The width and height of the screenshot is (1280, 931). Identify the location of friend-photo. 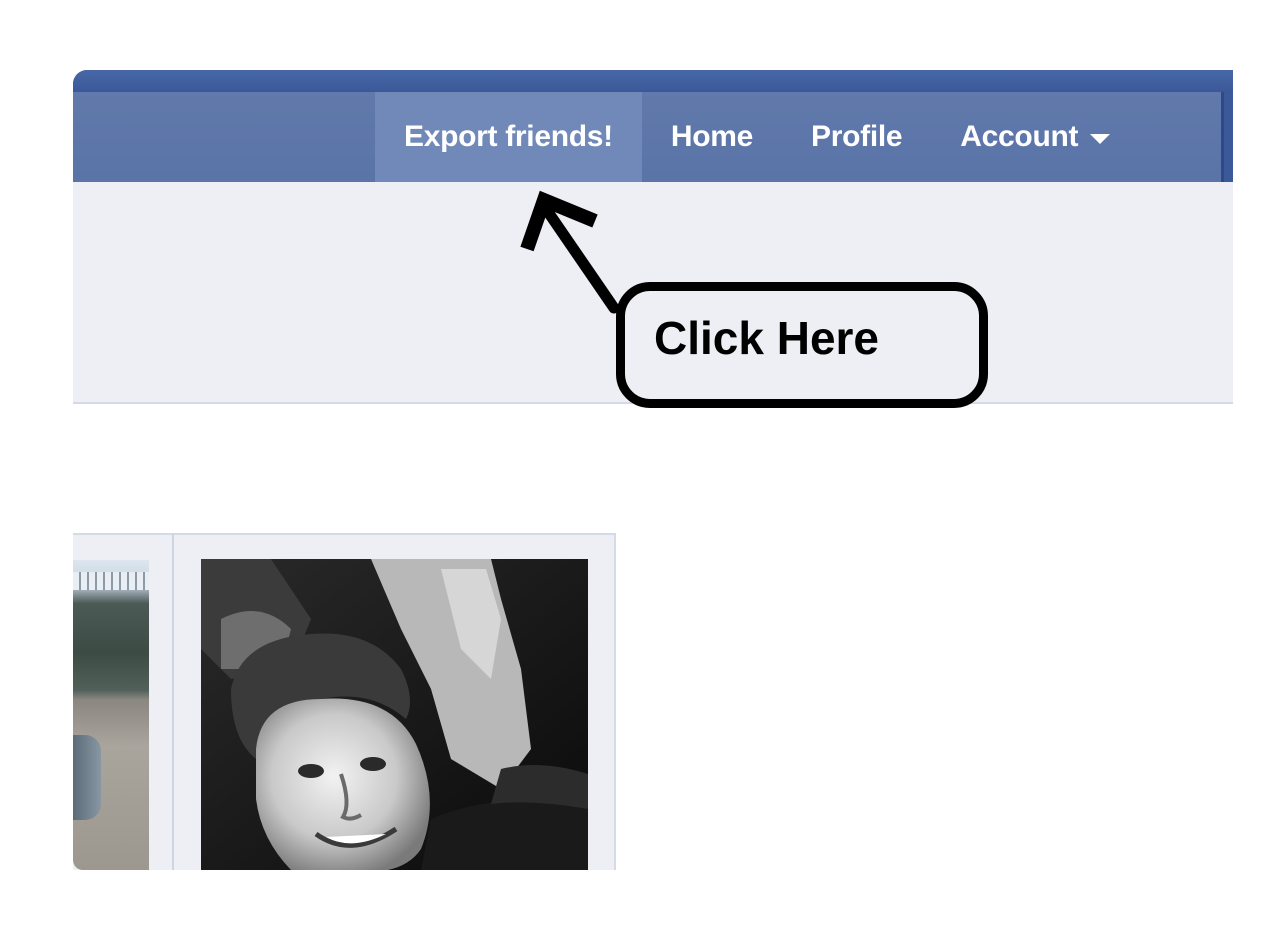
(394, 714).